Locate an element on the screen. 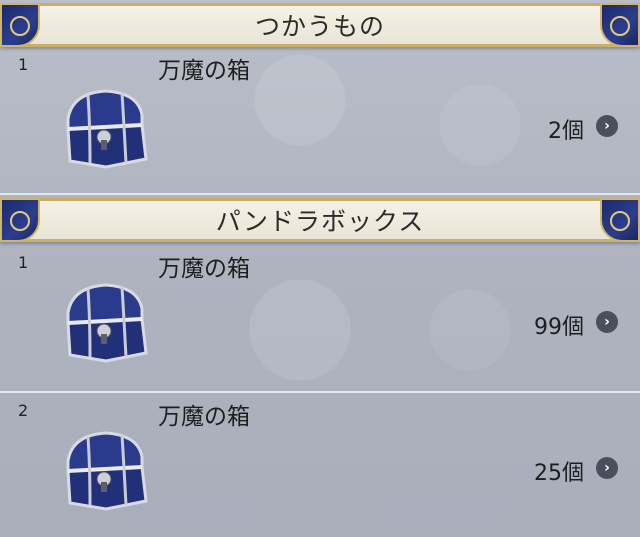  item-count: 2個 is located at coordinates (566, 131).